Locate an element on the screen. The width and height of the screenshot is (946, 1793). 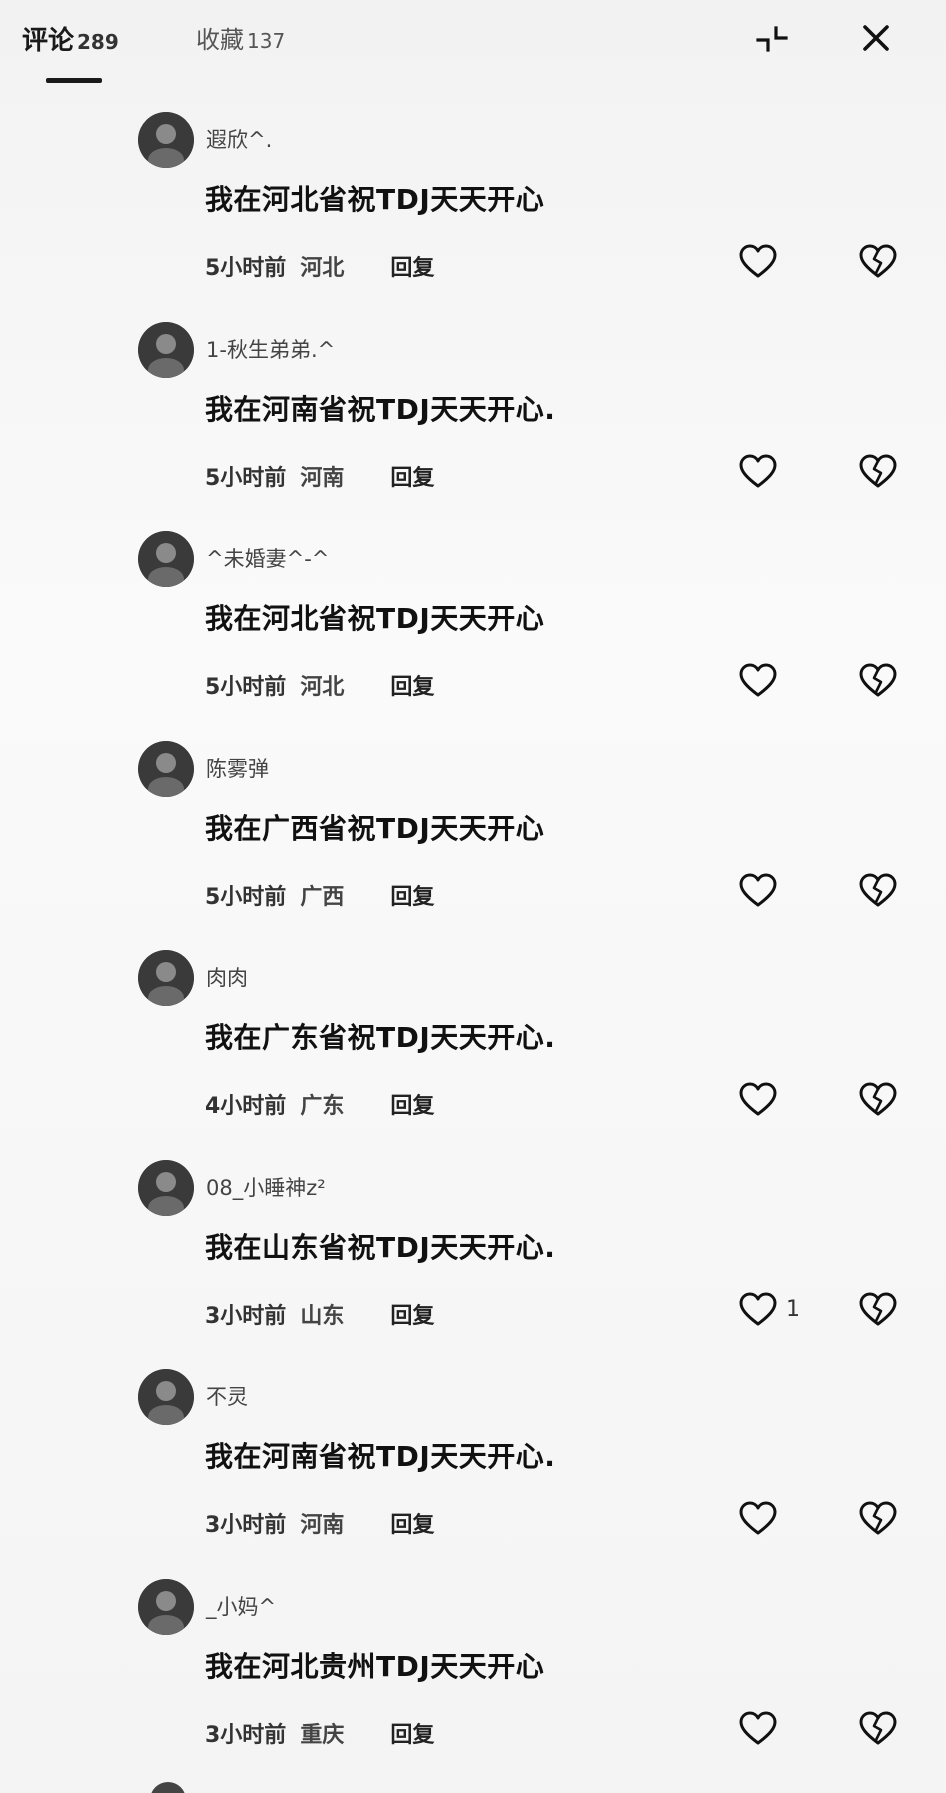
username: 08_小睡神z² is located at coordinates (266, 1187).